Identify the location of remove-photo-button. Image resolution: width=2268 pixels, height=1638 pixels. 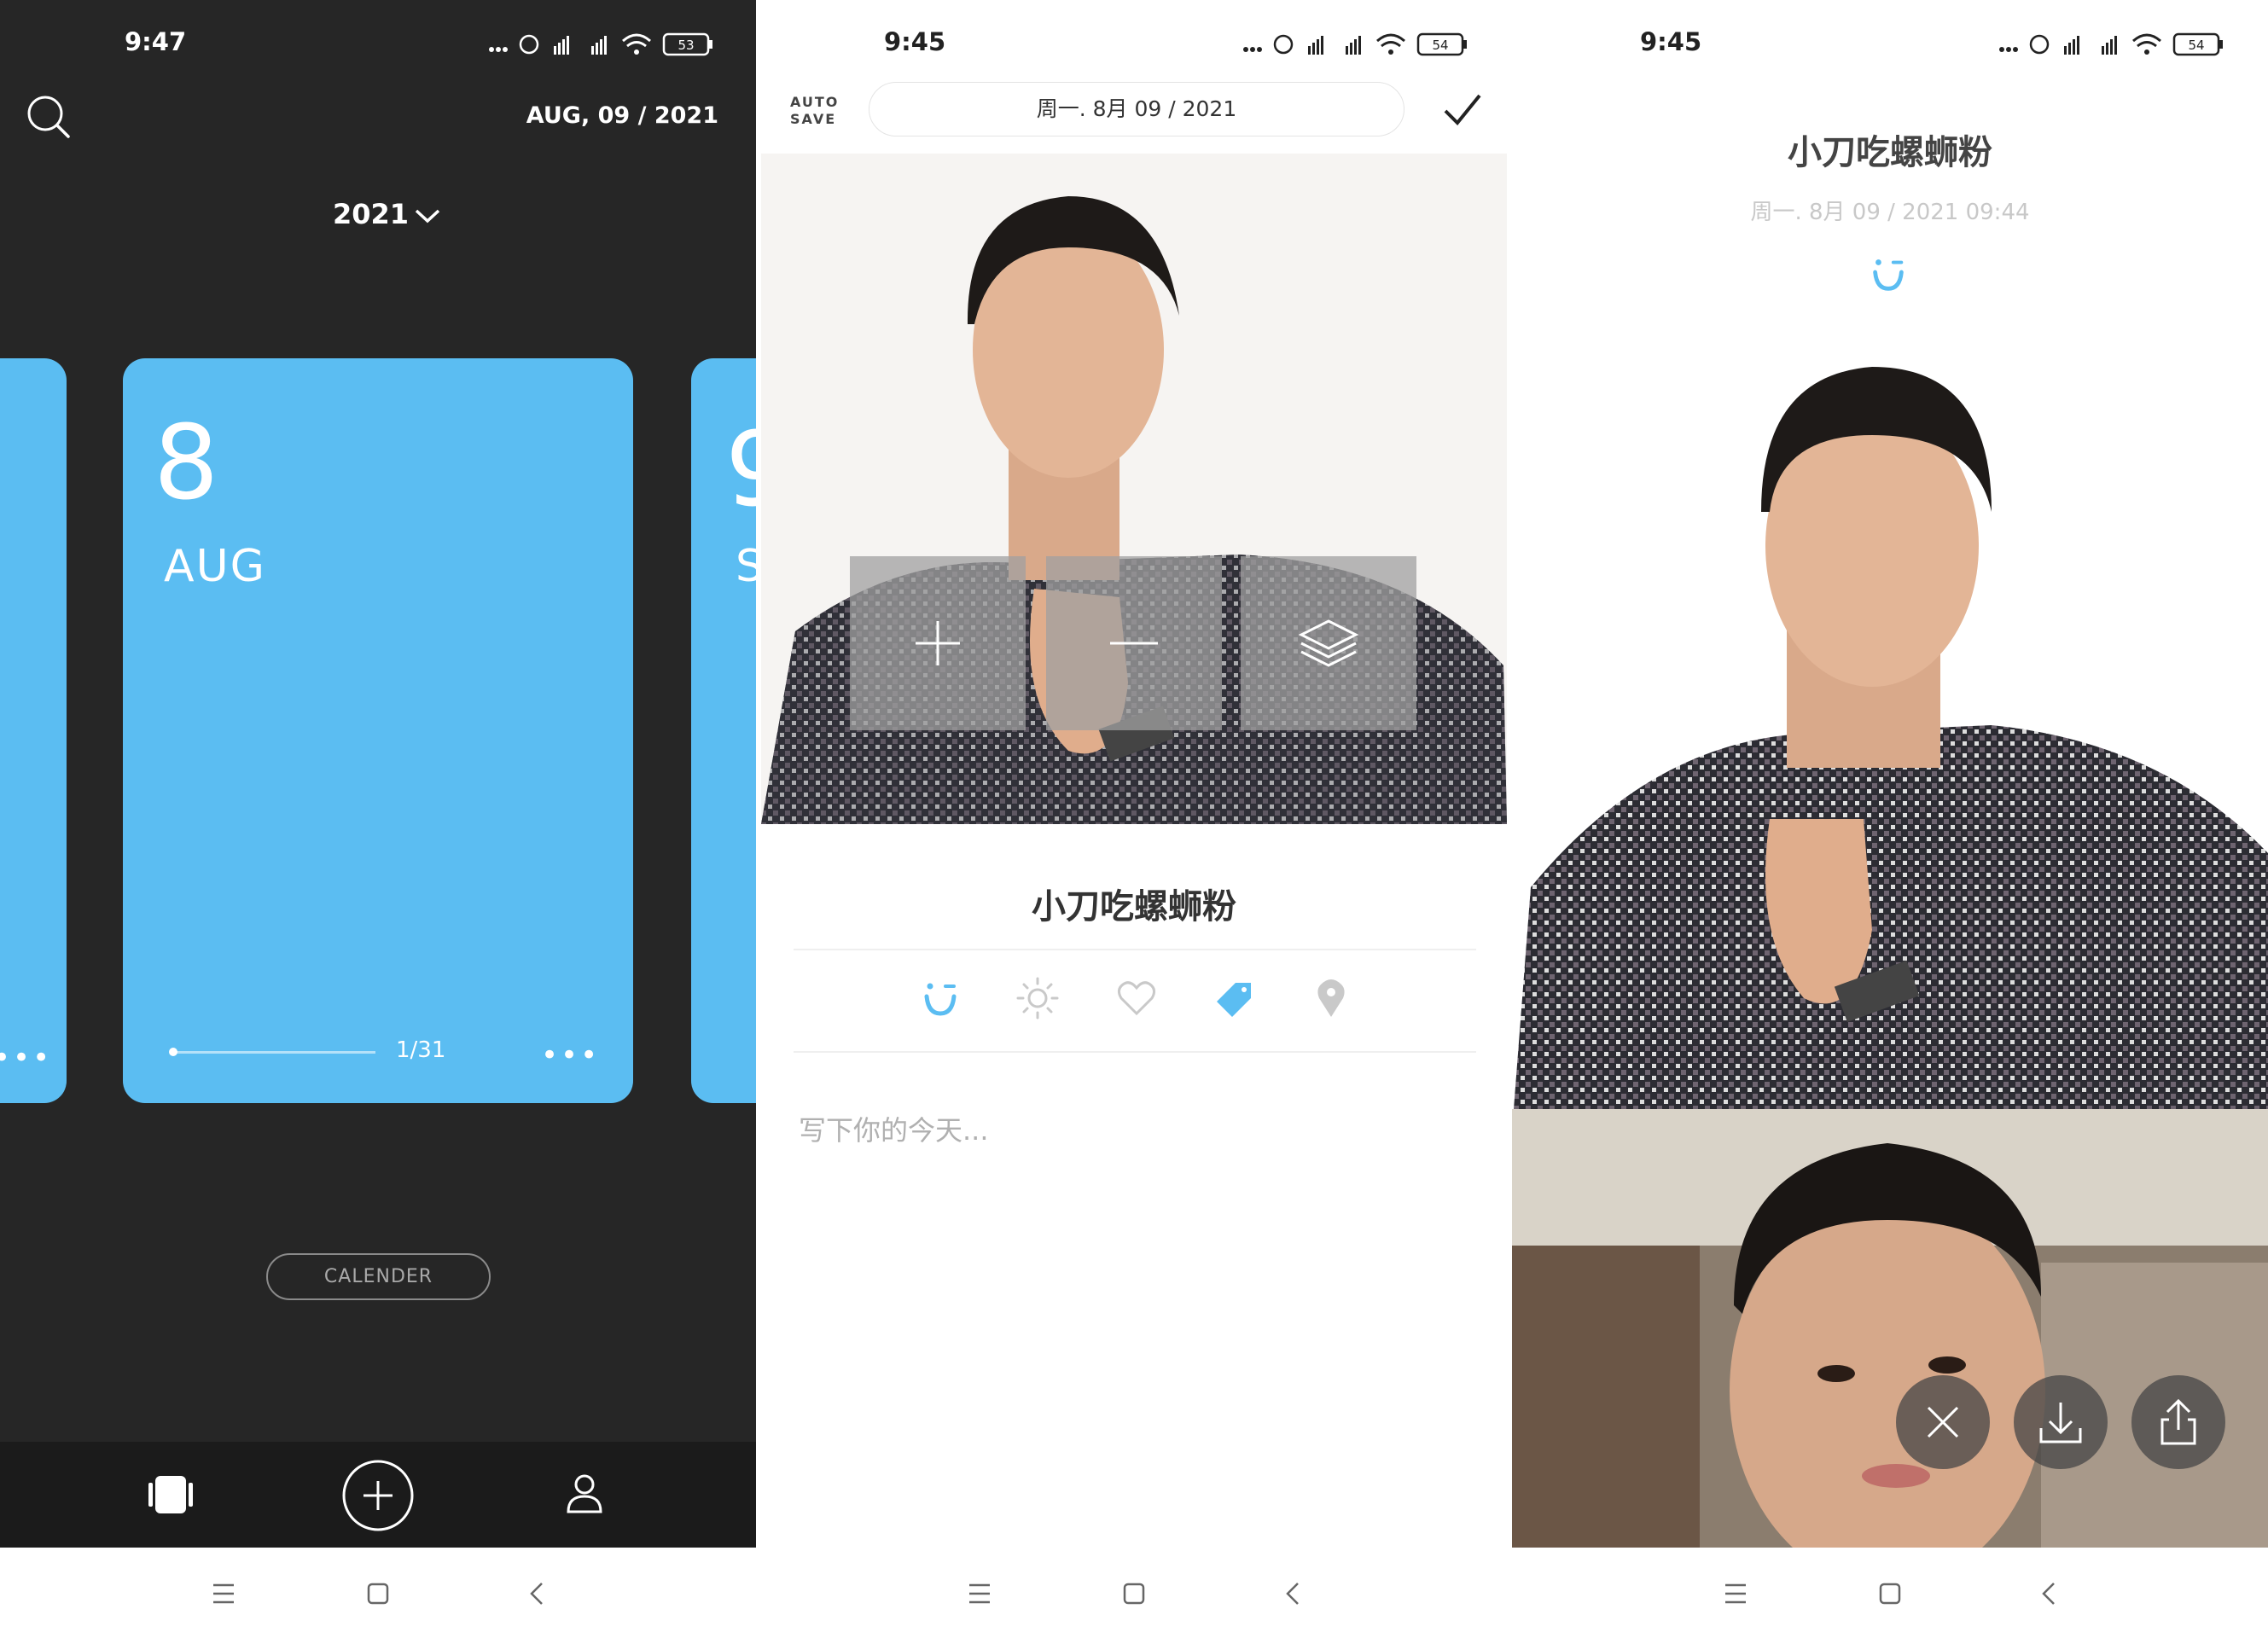
(1134, 643).